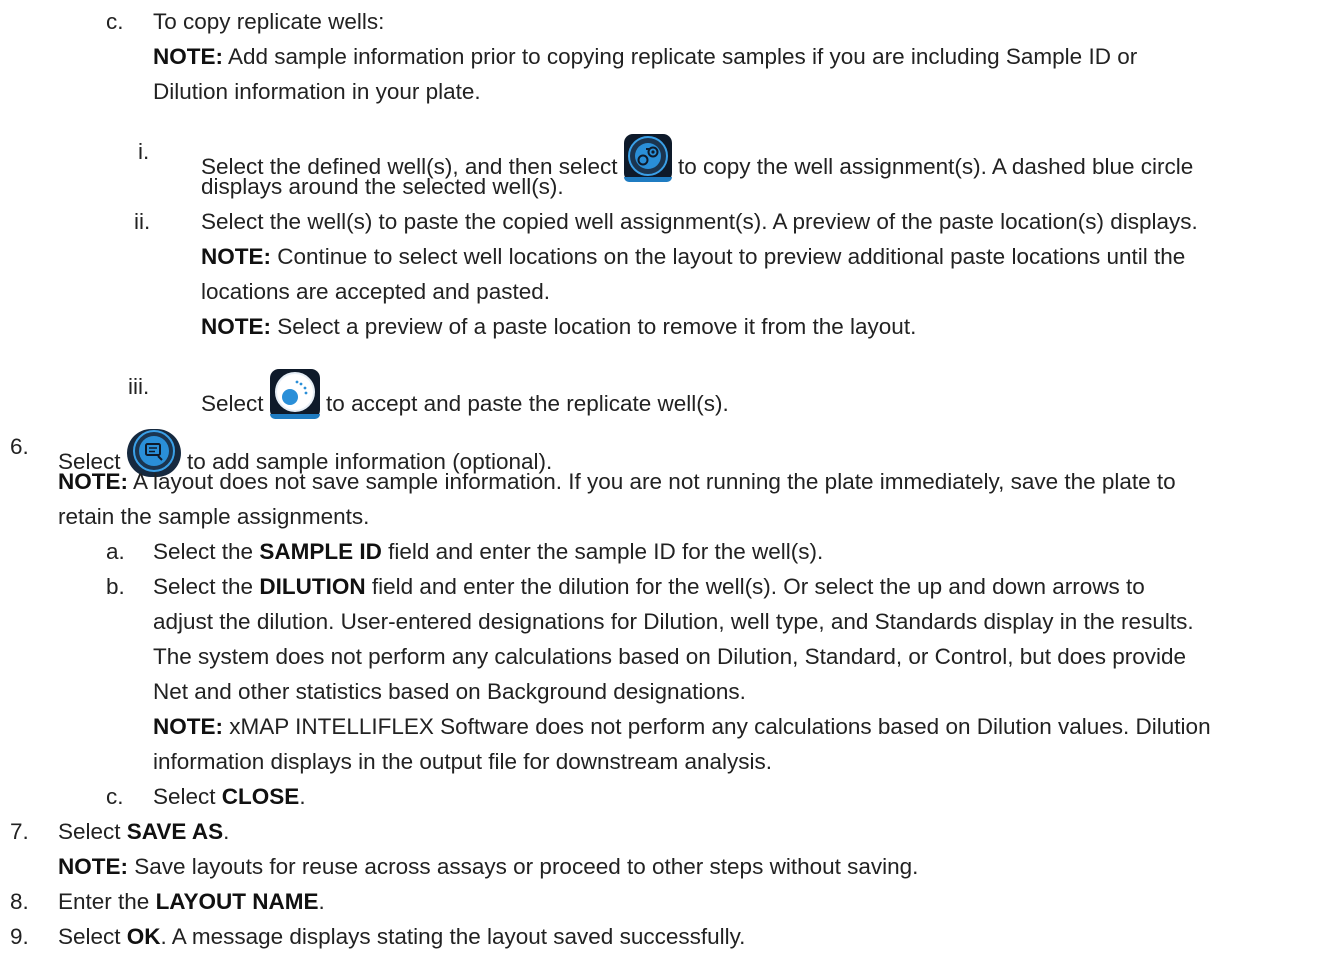 This screenshot has height=954, width=1318. I want to click on button-name: OK, so click(143, 936).